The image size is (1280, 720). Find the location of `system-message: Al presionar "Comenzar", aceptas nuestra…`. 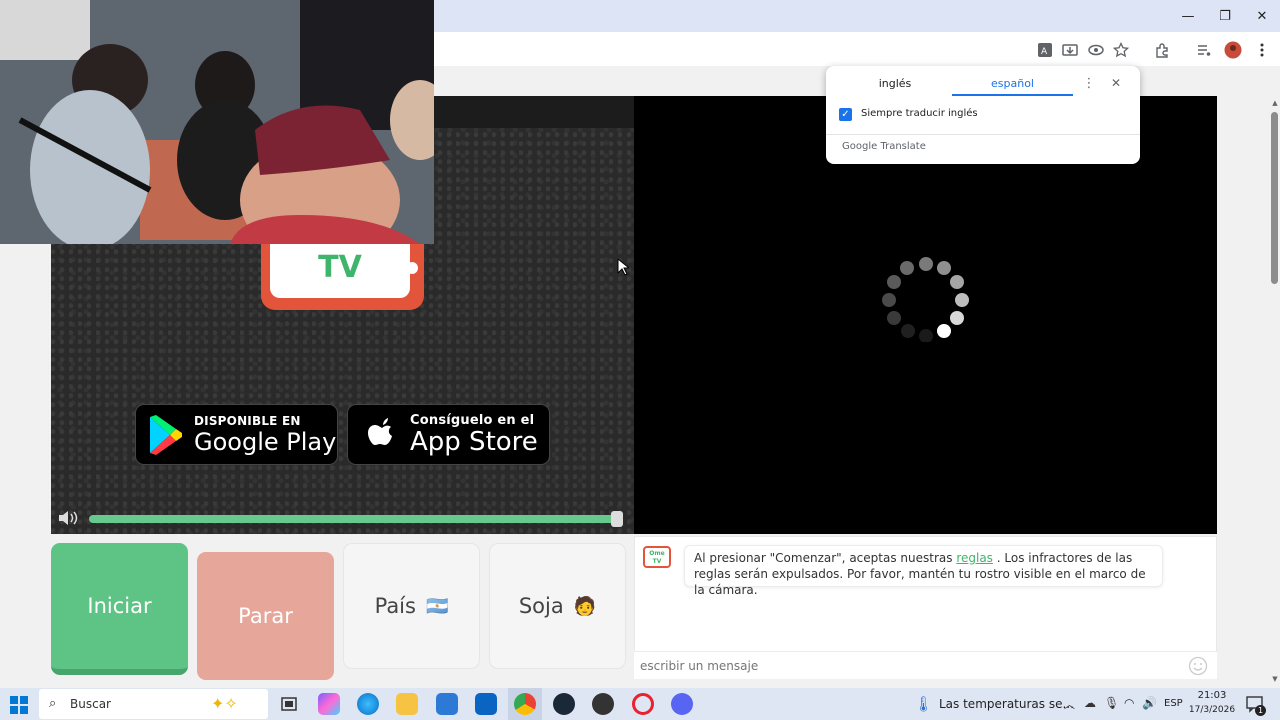

system-message: Al presionar "Comenzar", aceptas nuestra… is located at coordinates (923, 571).